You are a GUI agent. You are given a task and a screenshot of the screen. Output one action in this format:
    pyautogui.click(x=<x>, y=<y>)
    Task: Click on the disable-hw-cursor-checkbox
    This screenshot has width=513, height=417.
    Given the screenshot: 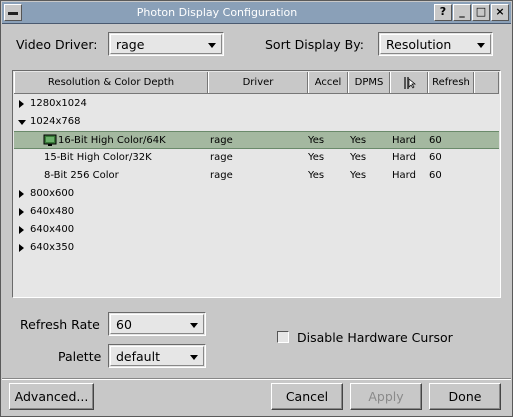 What is the action you would take?
    pyautogui.click(x=283, y=337)
    